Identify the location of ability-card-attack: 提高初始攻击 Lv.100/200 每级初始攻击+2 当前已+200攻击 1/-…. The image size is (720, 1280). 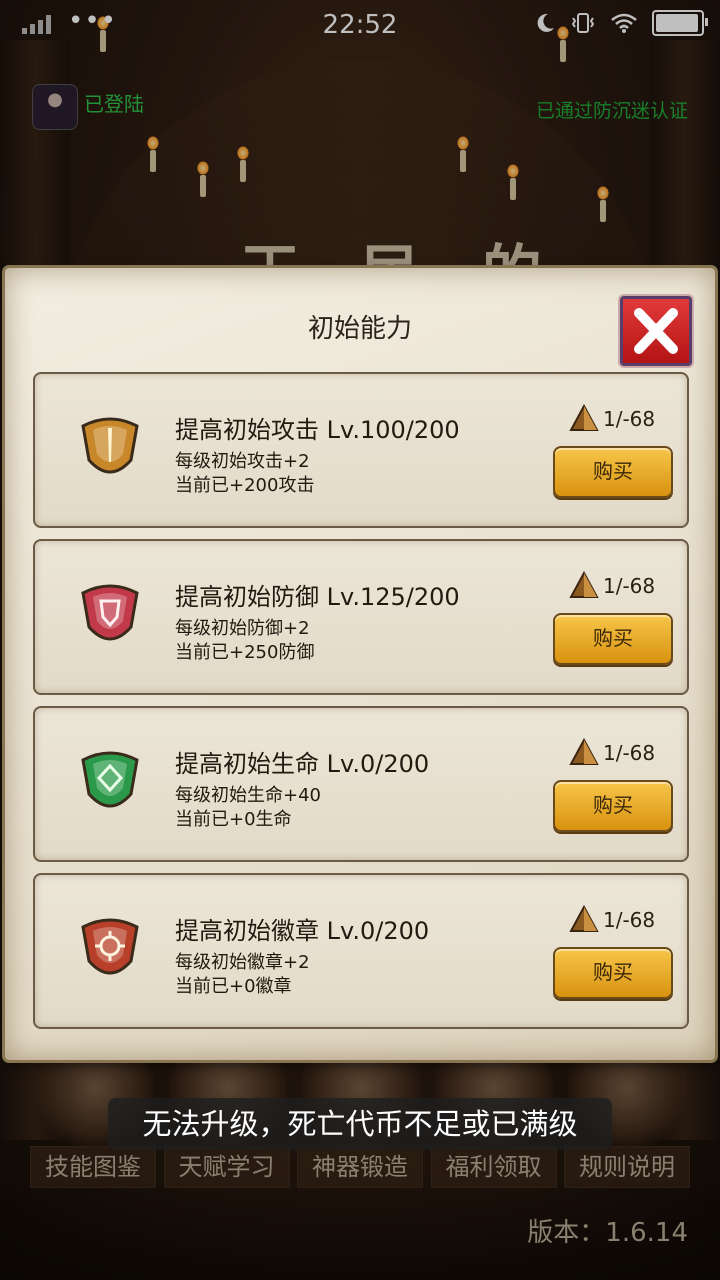
(361, 450).